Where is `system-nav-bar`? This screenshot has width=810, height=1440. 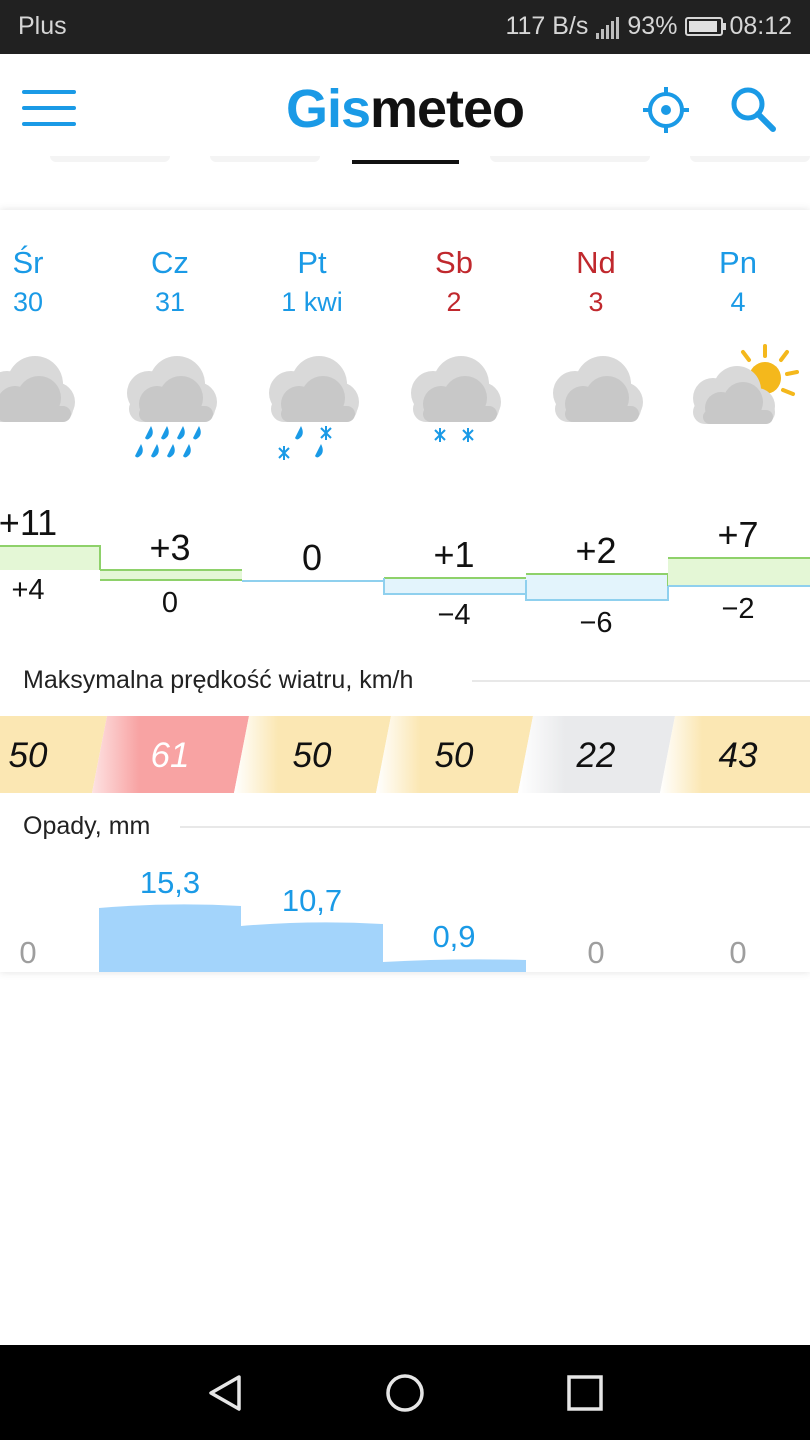
system-nav-bar is located at coordinates (405, 1392).